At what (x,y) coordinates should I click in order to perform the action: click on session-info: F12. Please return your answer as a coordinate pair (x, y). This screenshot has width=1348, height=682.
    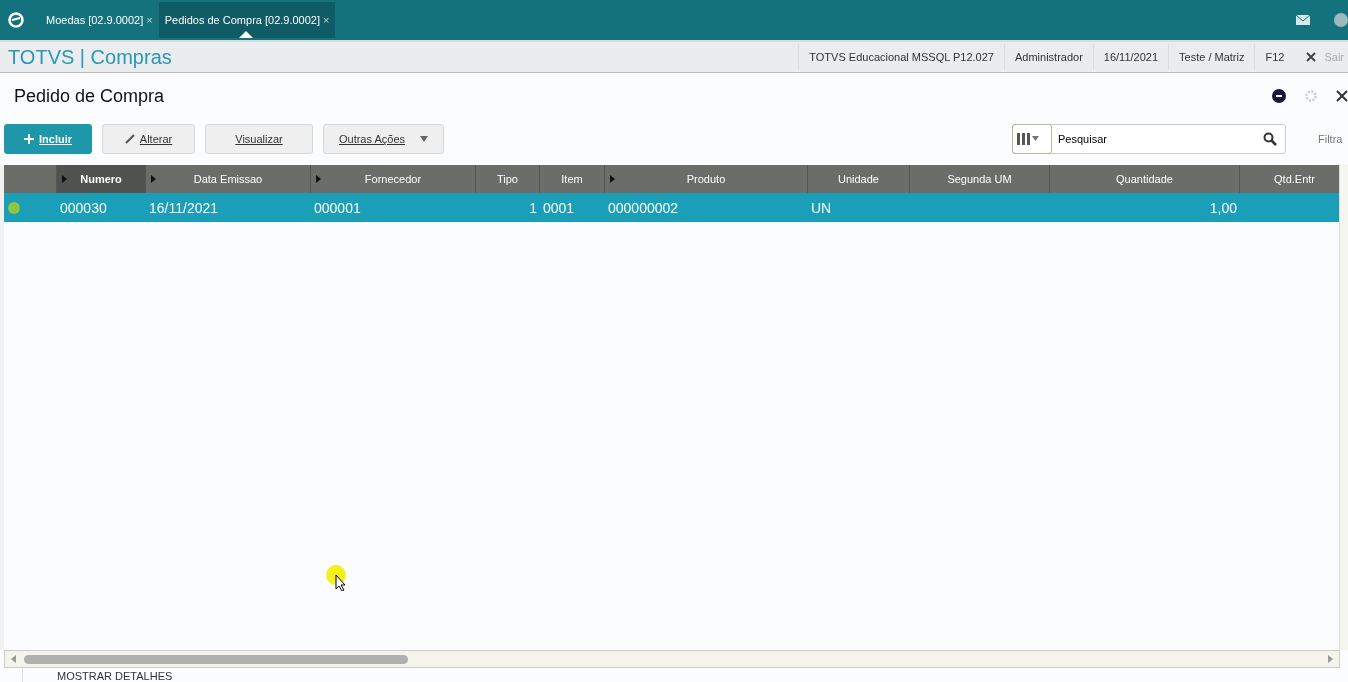
    Looking at the image, I should click on (1274, 57).